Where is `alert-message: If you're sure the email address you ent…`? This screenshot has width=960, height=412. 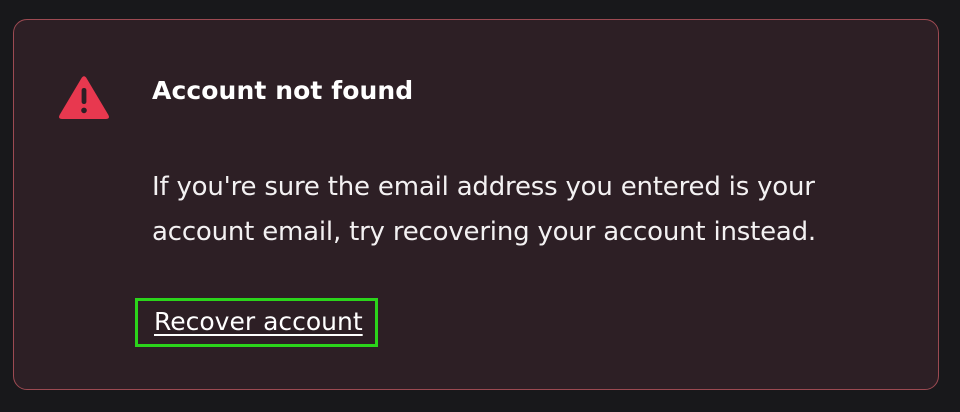
alert-message: If you're sure the email address you ent… is located at coordinates (484, 209).